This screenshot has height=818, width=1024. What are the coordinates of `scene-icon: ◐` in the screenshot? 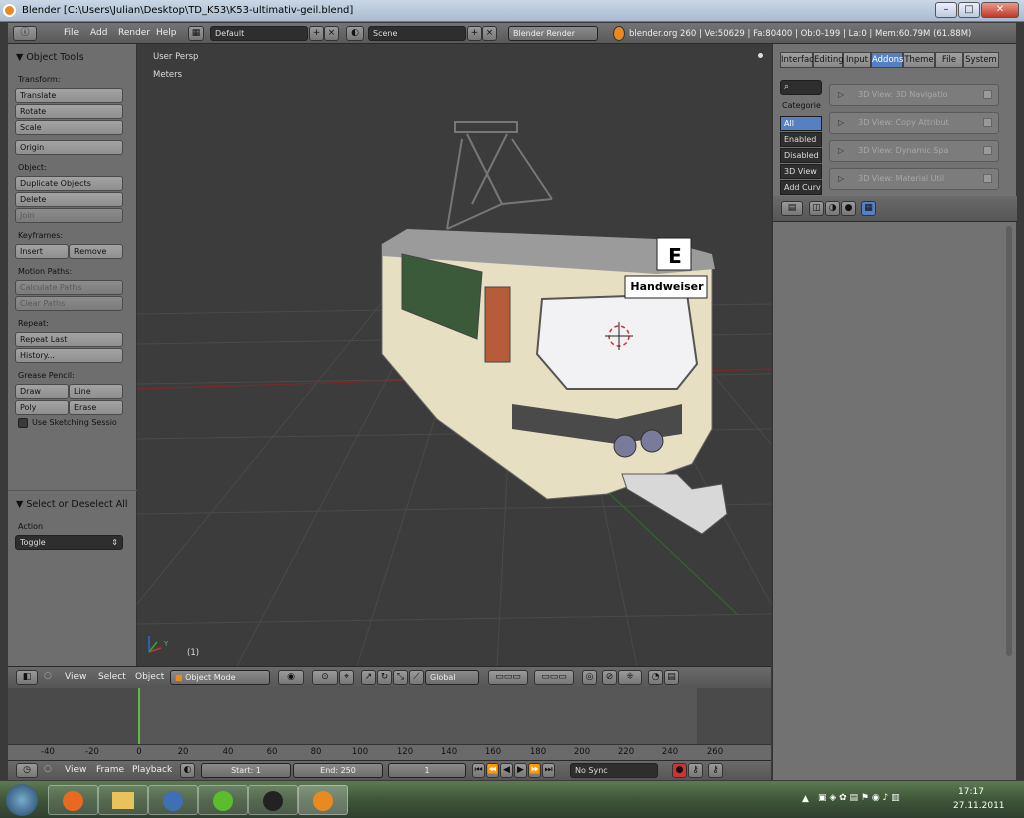 It's located at (355, 33).